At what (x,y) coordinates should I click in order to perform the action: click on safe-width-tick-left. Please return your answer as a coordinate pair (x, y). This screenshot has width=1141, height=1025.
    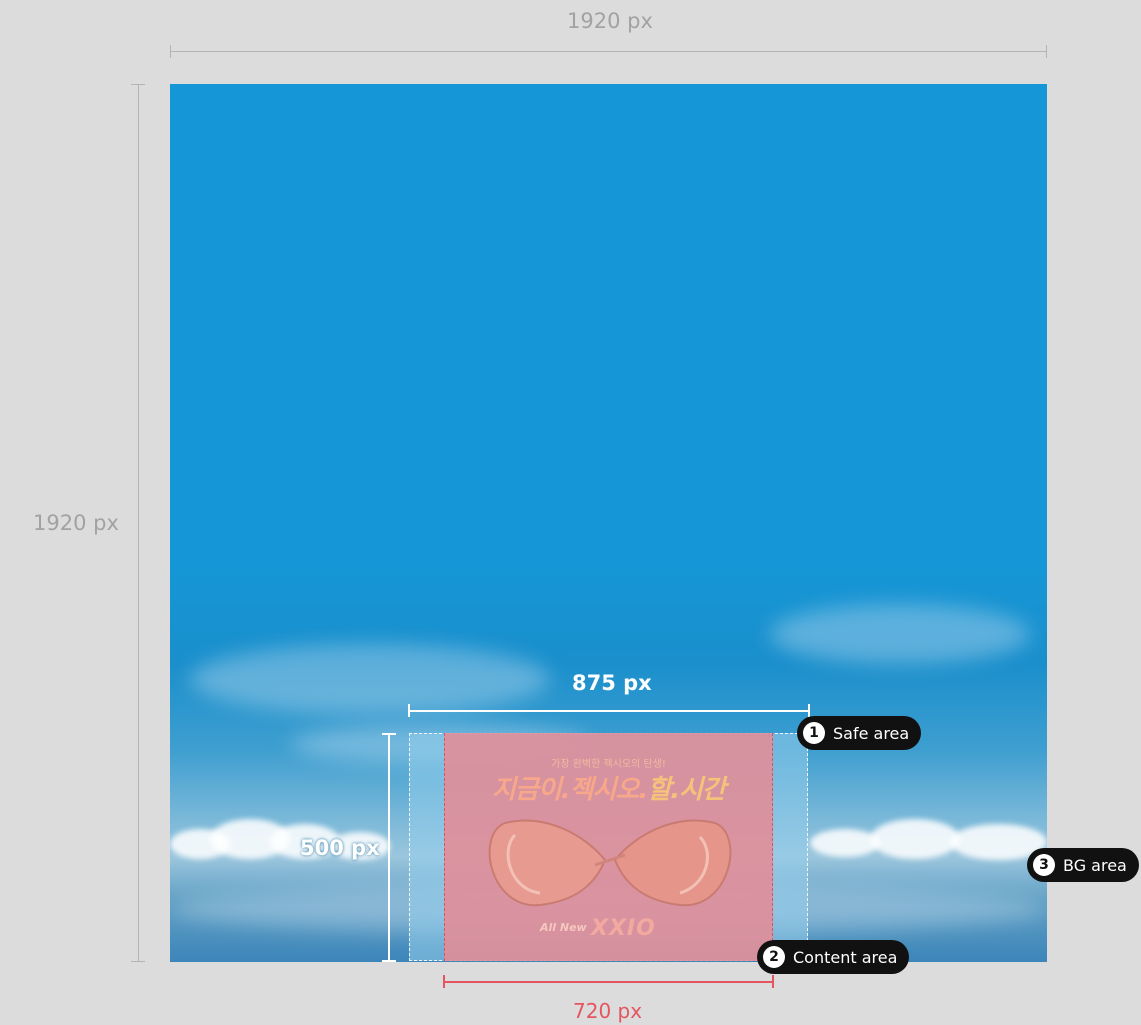
    Looking at the image, I should click on (409, 710).